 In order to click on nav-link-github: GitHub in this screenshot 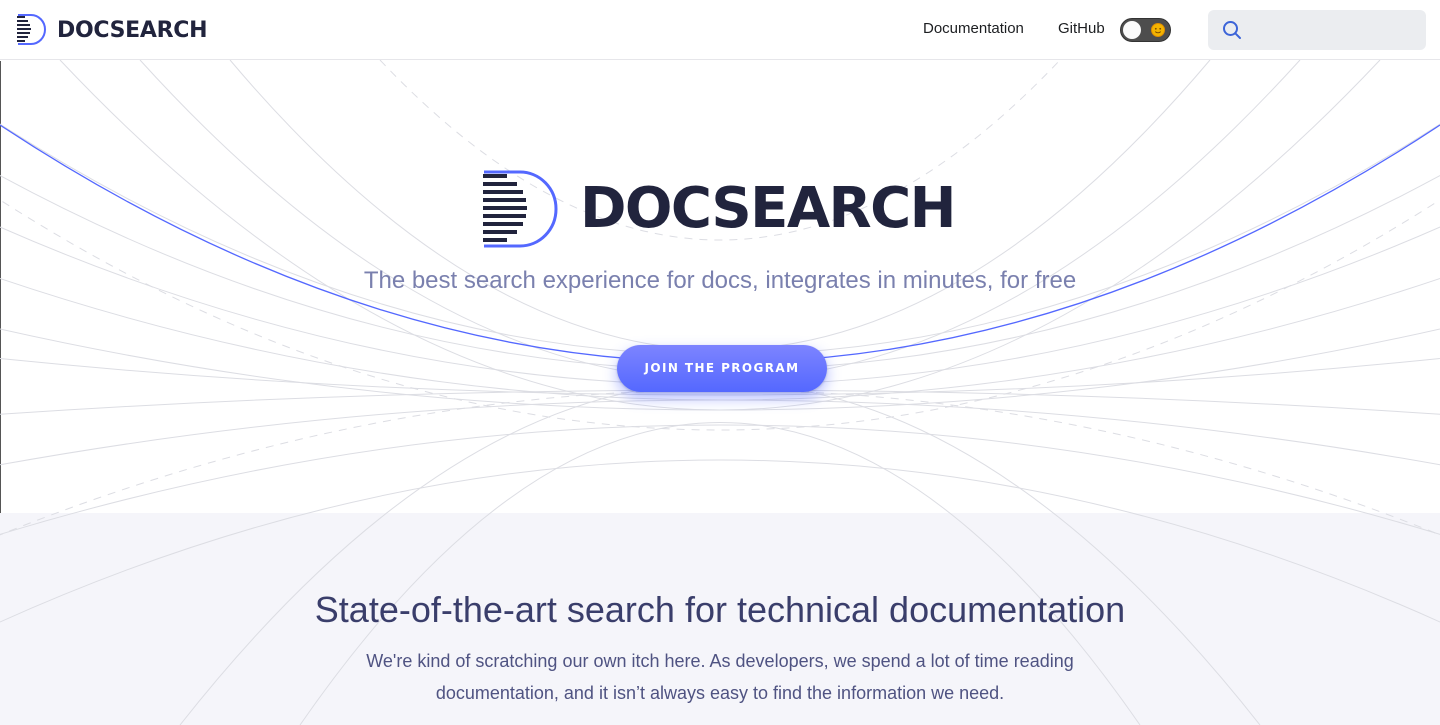, I will do `click(1081, 28)`.